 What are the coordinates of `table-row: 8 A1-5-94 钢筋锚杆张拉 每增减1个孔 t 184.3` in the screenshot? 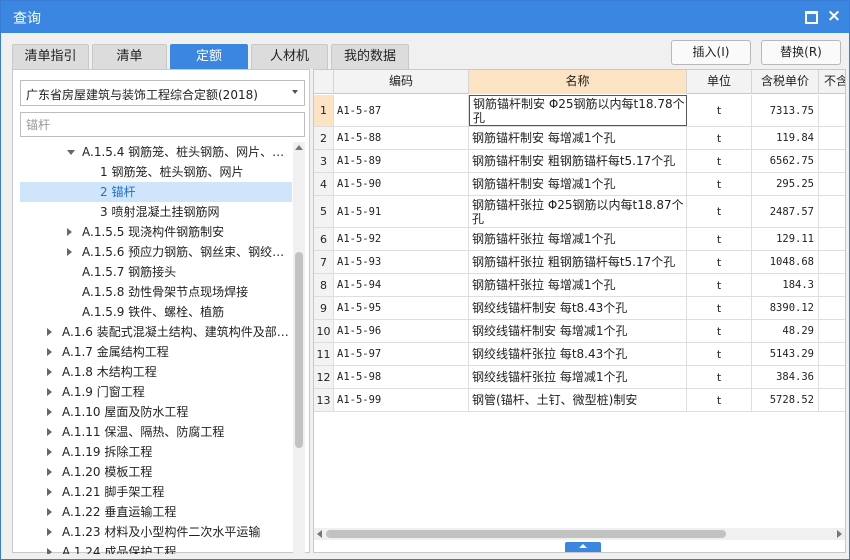 It's located at (579, 285).